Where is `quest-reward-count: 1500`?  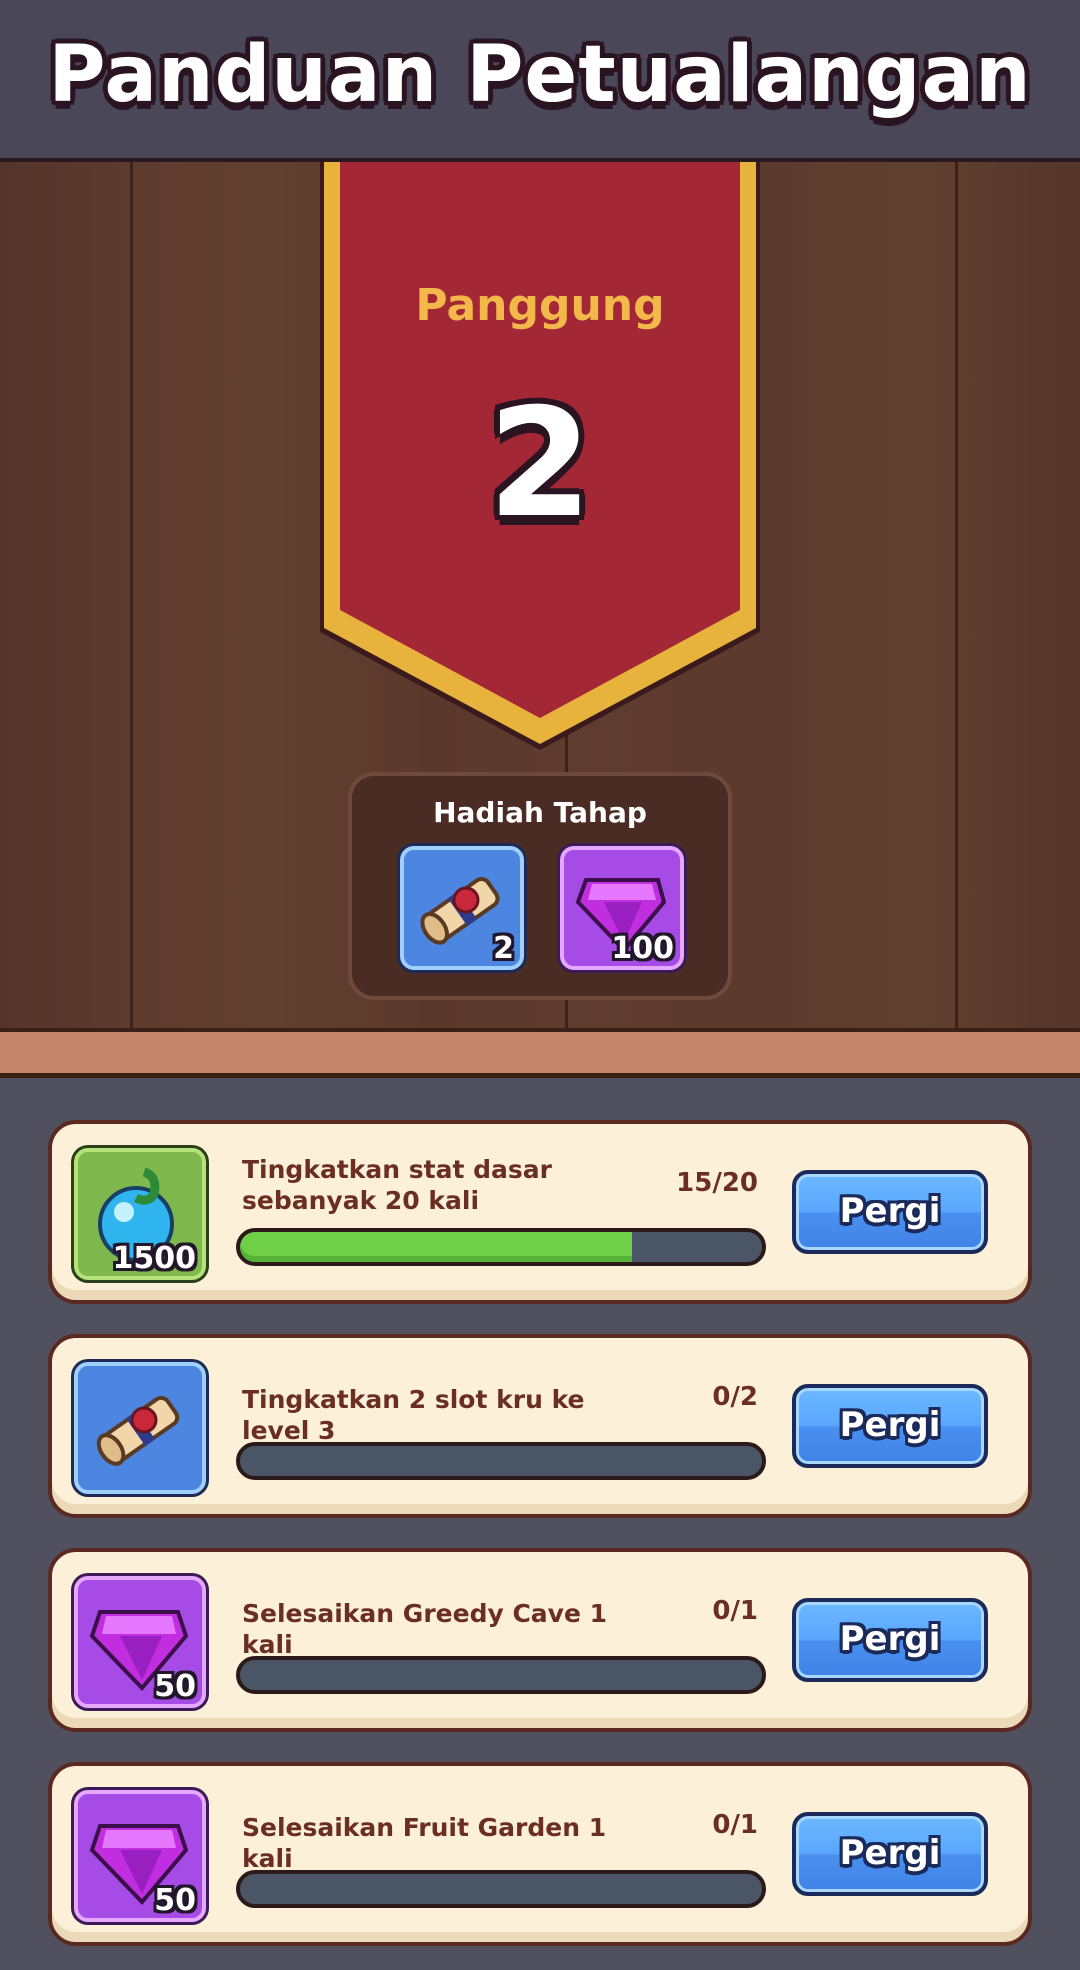
quest-reward-count: 1500 is located at coordinates (154, 1258).